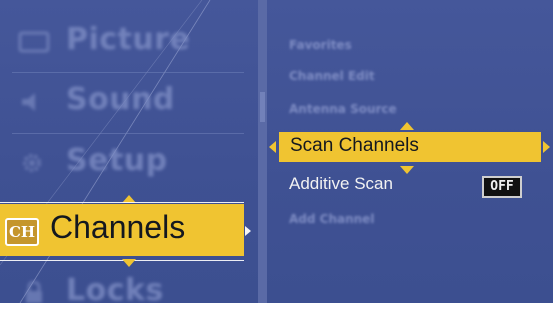 The image size is (553, 322). I want to click on menu-item-picture: Picture, so click(129, 43).